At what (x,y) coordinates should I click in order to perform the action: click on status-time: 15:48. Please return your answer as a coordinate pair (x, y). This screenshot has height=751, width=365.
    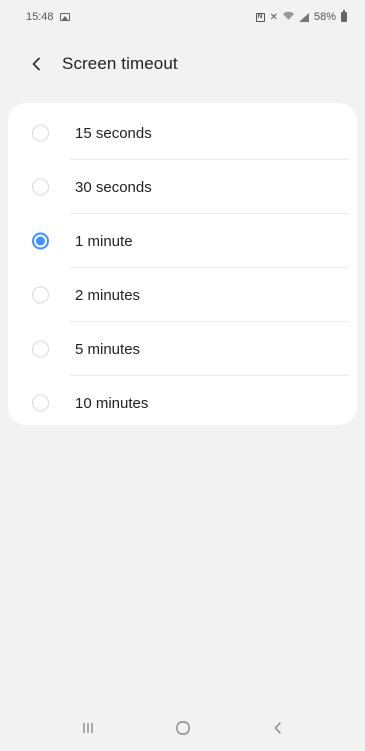
    Looking at the image, I should click on (40, 17).